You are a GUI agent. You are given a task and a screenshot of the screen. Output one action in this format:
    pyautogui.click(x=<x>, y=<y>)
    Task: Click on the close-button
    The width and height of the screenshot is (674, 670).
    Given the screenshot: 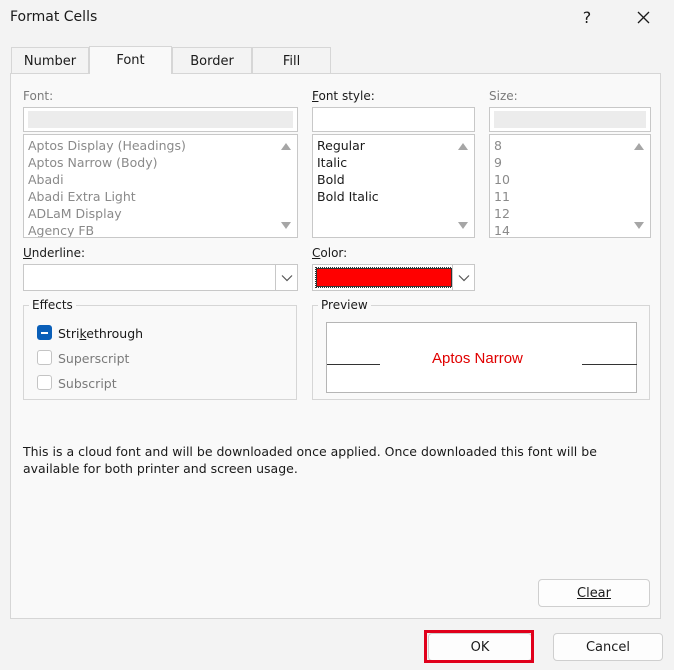 What is the action you would take?
    pyautogui.click(x=643, y=18)
    